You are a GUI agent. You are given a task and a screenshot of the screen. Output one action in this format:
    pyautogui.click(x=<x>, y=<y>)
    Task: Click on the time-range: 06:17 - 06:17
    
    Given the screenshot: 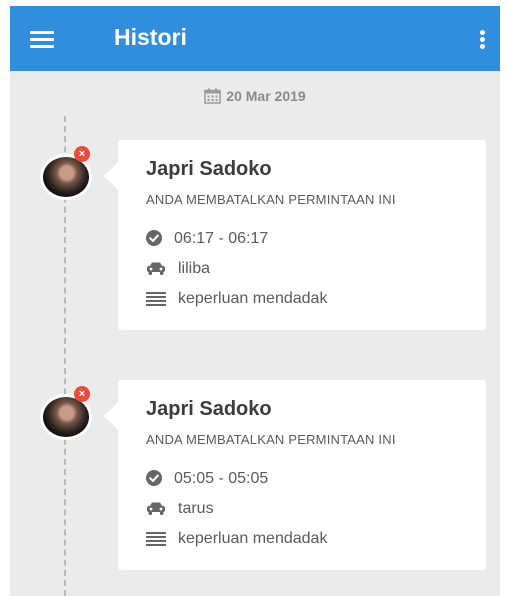 What is the action you would take?
    pyautogui.click(x=221, y=238)
    